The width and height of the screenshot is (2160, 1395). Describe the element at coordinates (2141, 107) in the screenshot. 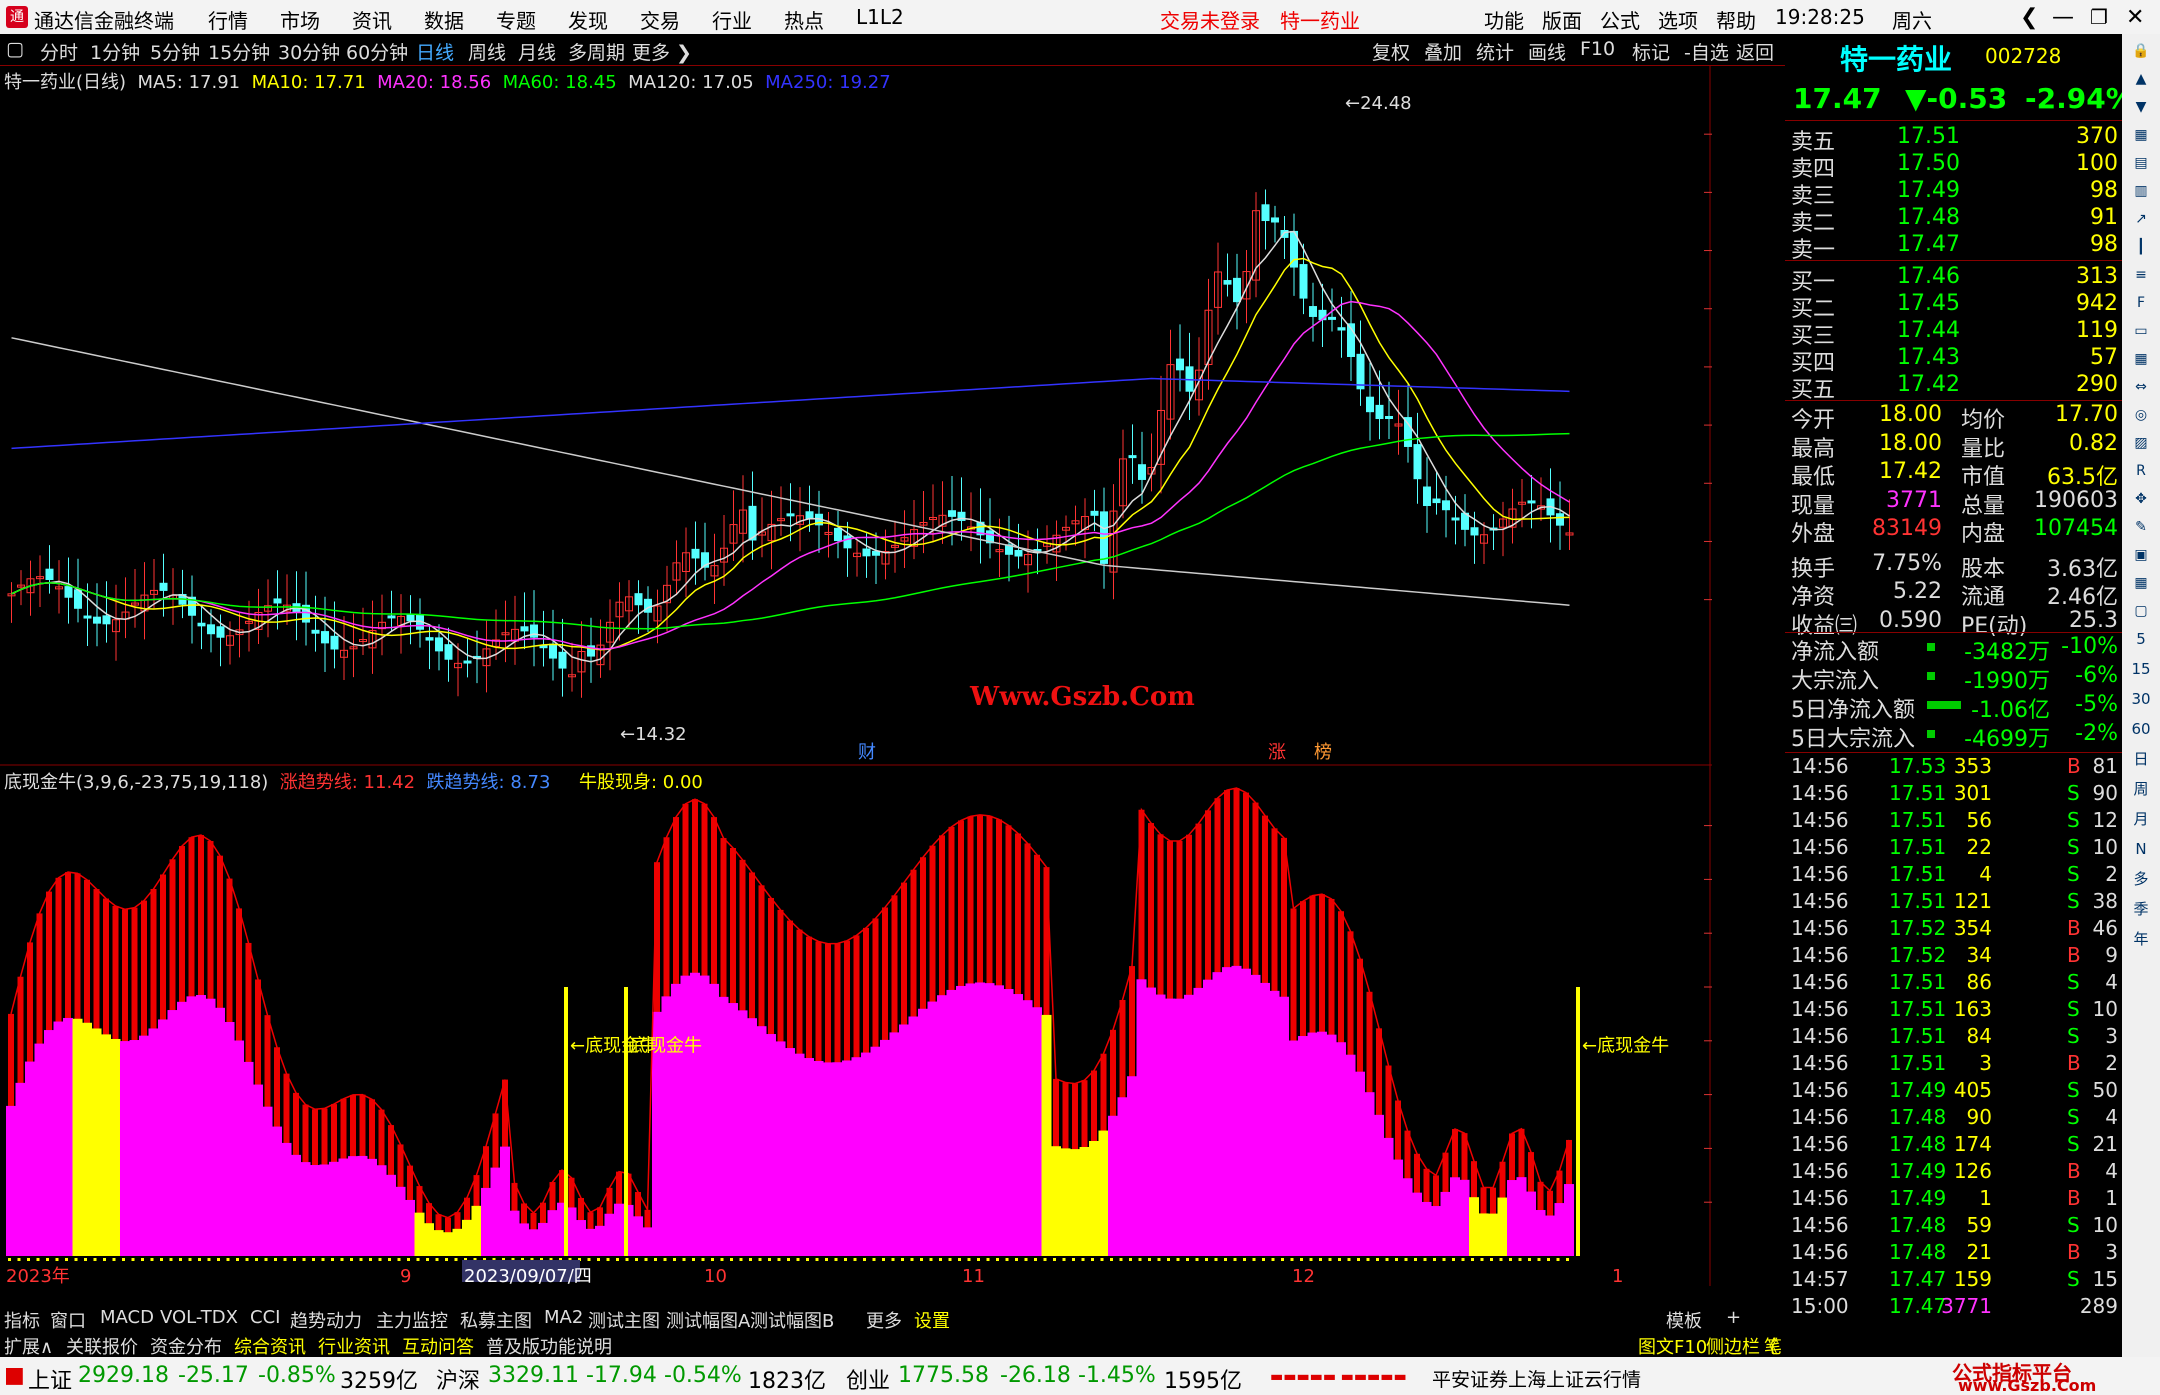

I see `down-icon: ▼` at that location.